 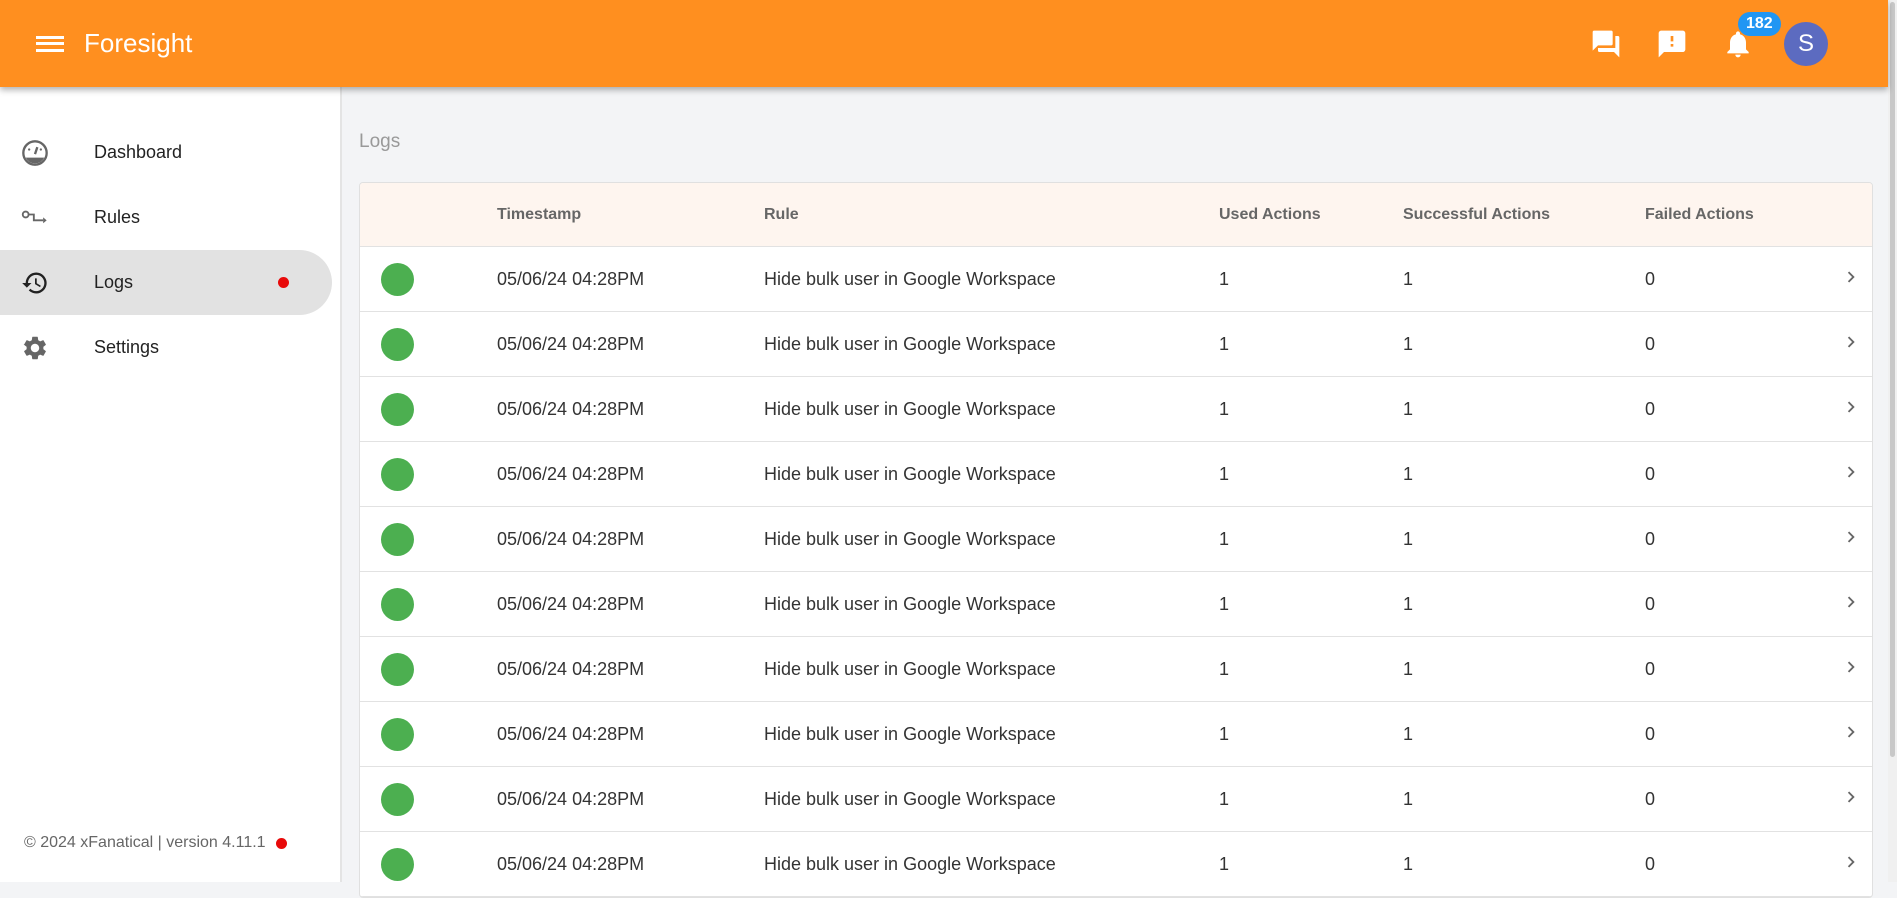 What do you see at coordinates (138, 152) in the screenshot?
I see `sidebar-item-label: Dashboard` at bounding box center [138, 152].